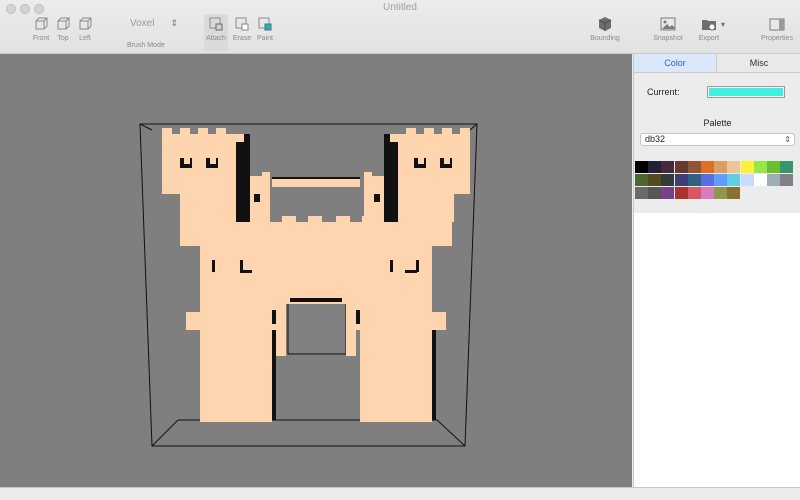  What do you see at coordinates (400, 7) in the screenshot?
I see `window-title: Untitled` at bounding box center [400, 7].